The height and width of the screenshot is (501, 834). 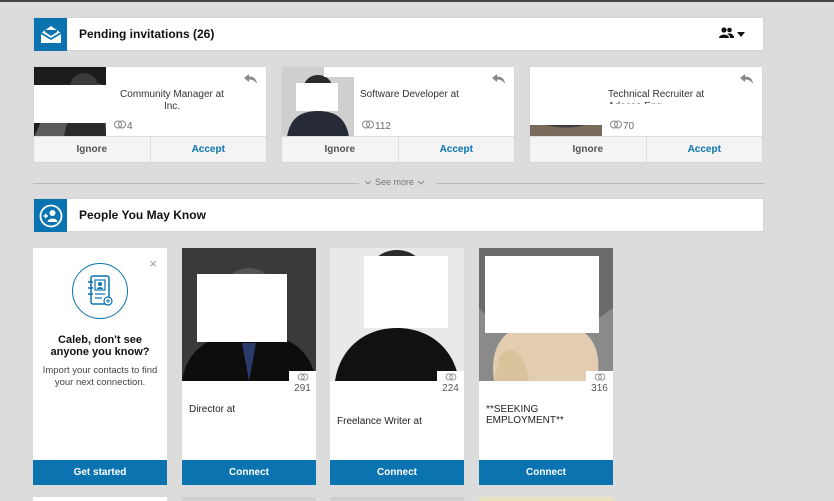 What do you see at coordinates (50, 215) in the screenshot?
I see `add-contact-icon` at bounding box center [50, 215].